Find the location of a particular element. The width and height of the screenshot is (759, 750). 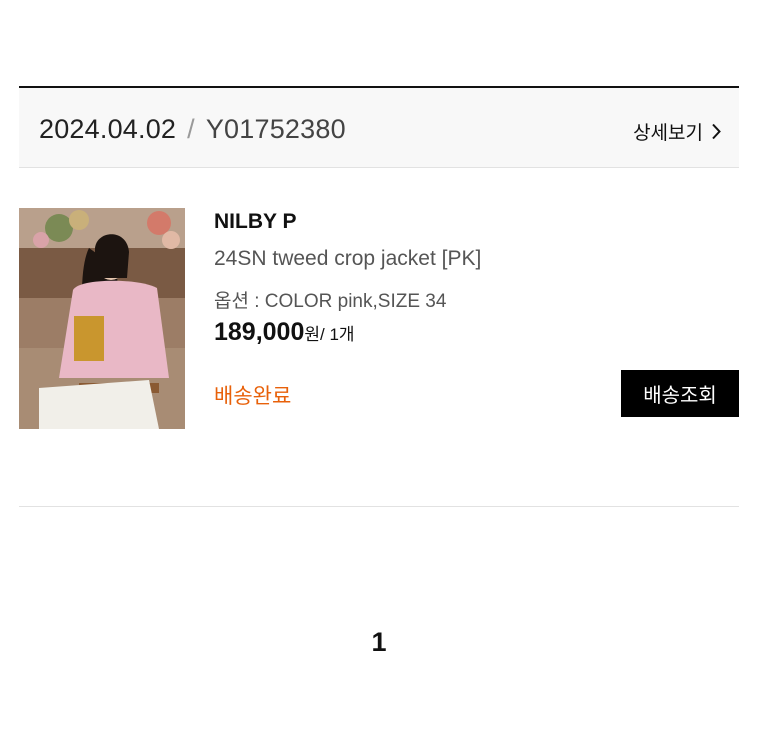

delivery-status: 배송완료 is located at coordinates (253, 396).